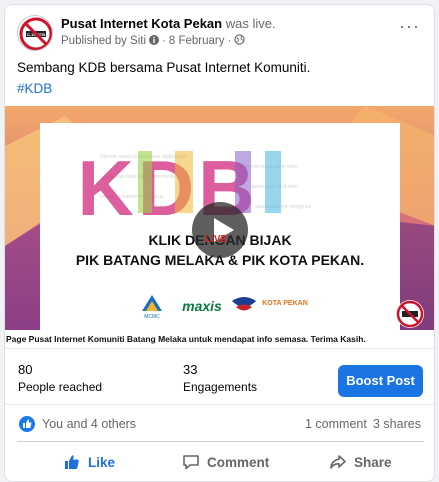 This screenshot has width=439, height=482. Describe the element at coordinates (152, 317) in the screenshot. I see `svg-text: MCMC` at that location.